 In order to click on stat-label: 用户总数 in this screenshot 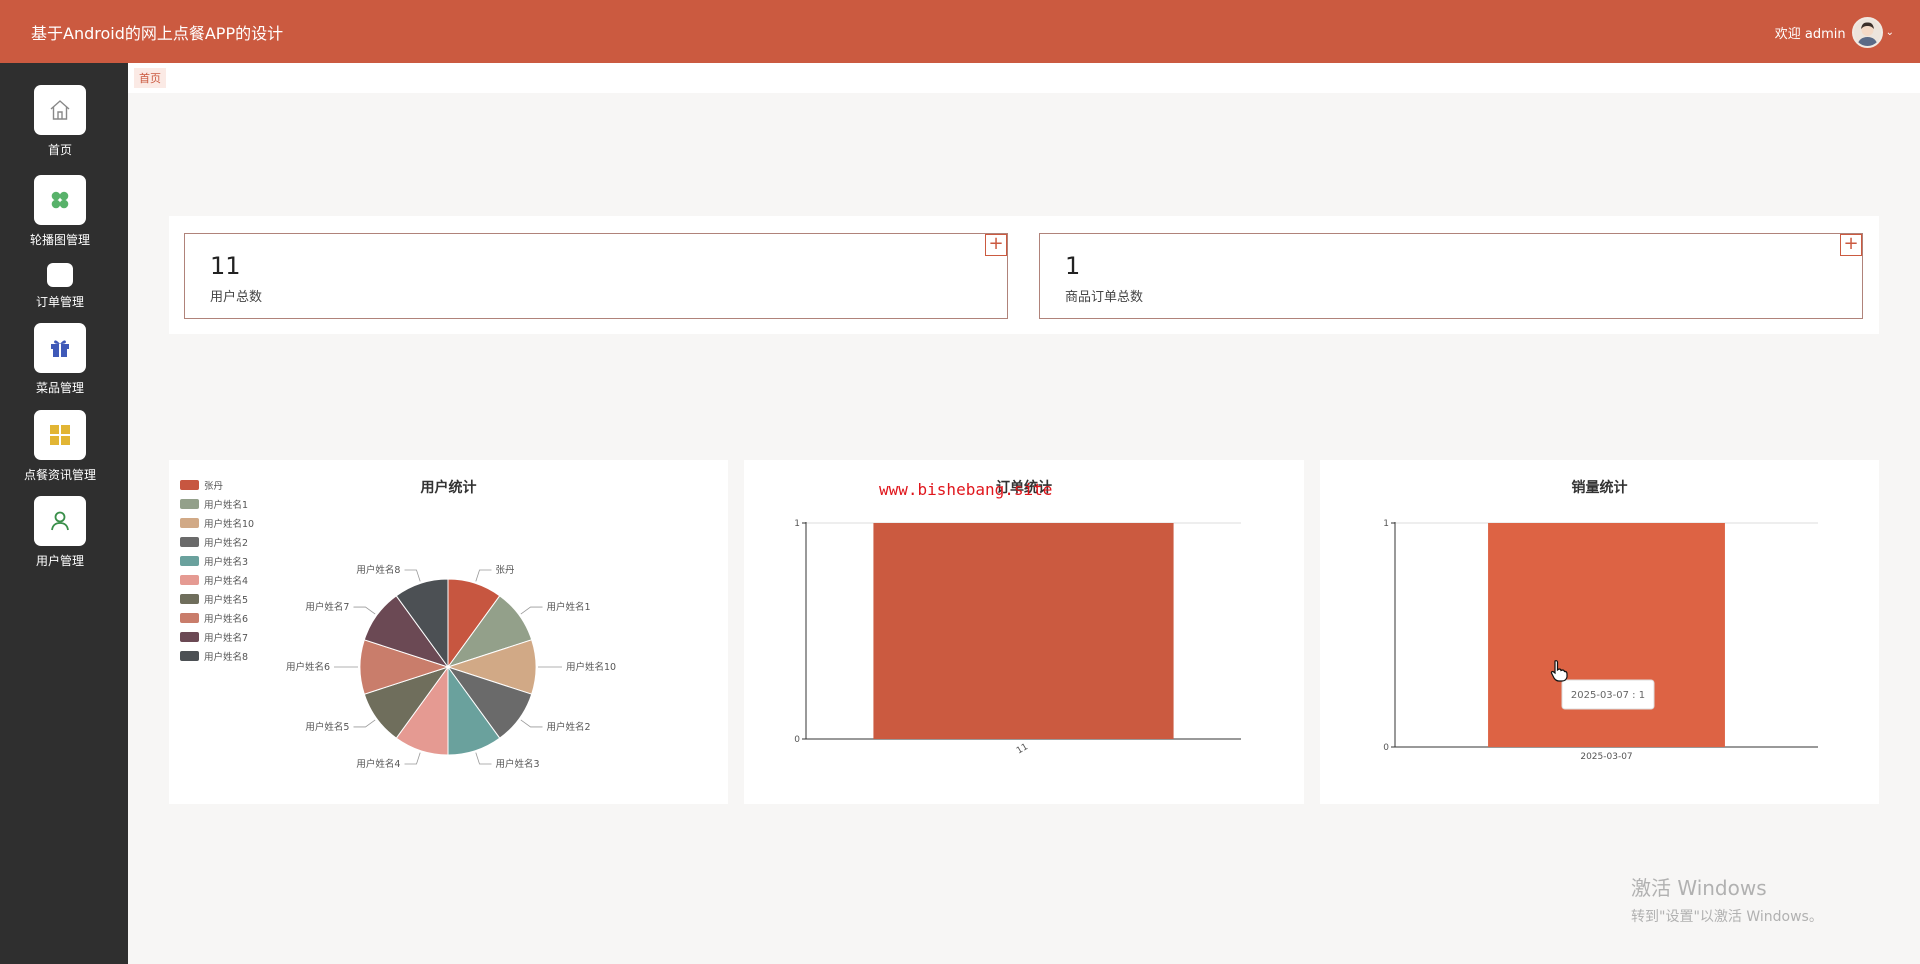, I will do `click(236, 297)`.